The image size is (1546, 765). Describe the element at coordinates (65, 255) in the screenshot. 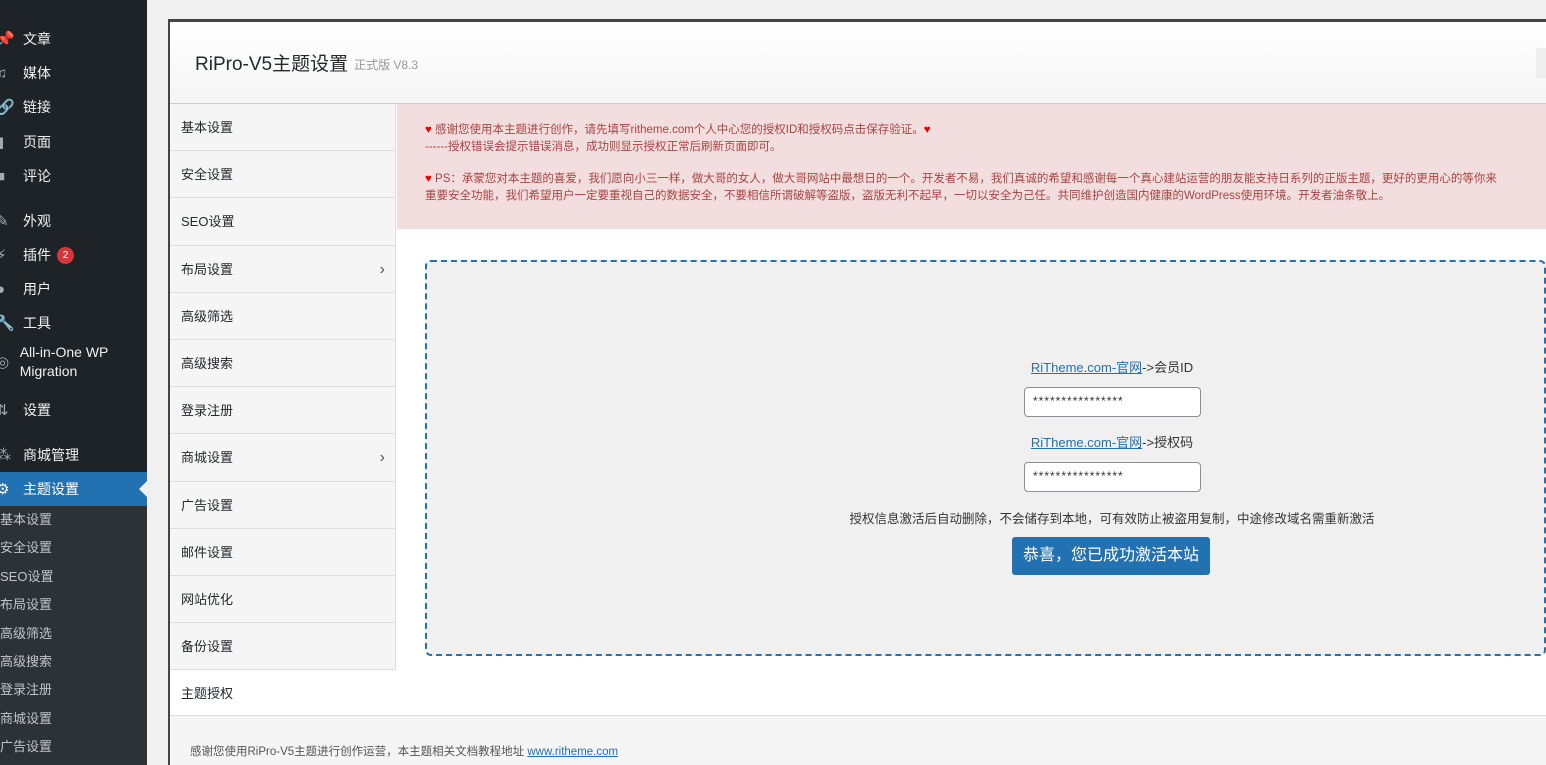

I see `update-count-badge: 2` at that location.